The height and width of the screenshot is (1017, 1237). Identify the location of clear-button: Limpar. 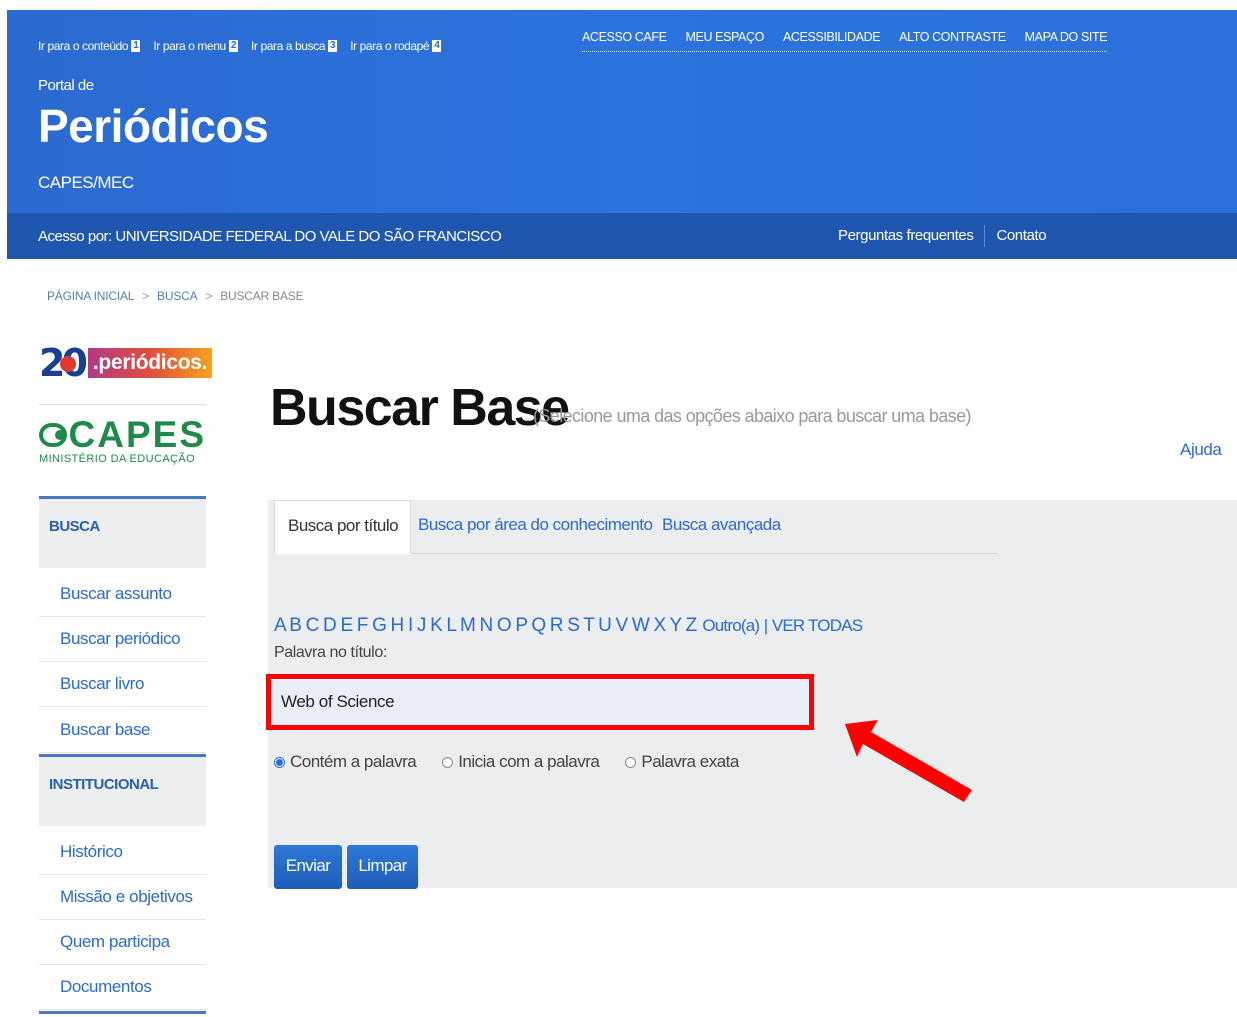
(382, 867).